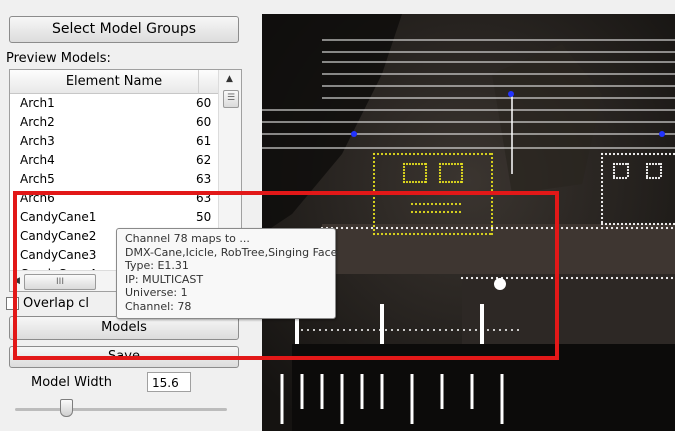 The height and width of the screenshot is (431, 675). I want to click on model-width-input: 15.6, so click(169, 382).